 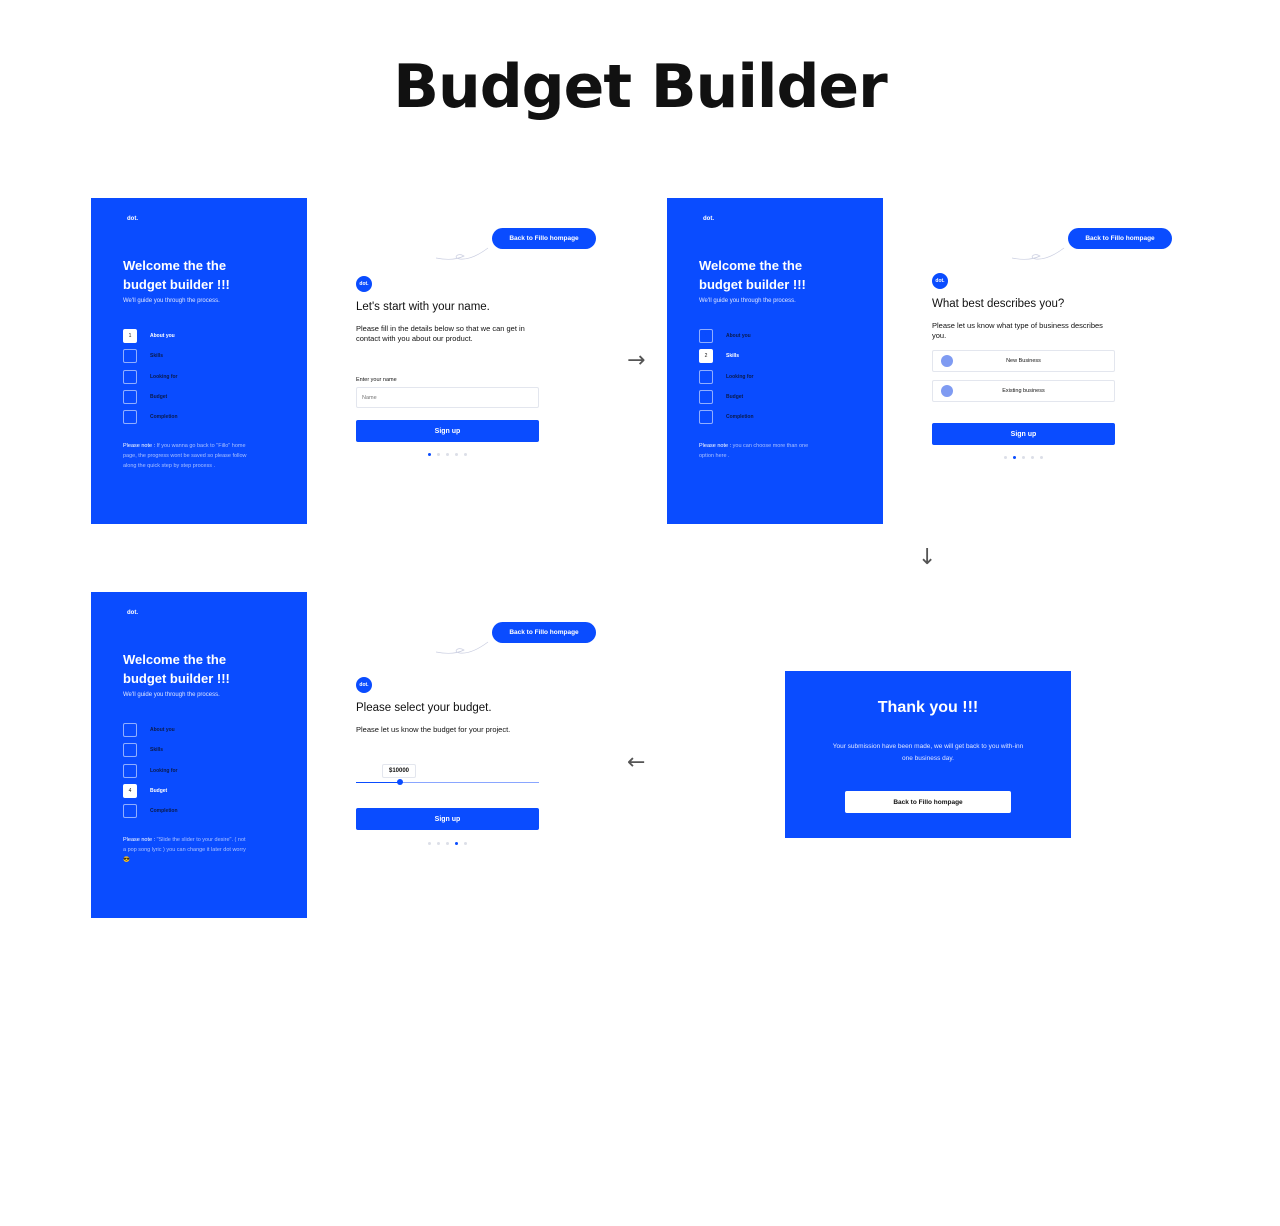 I want to click on name-input, so click(x=447, y=397).